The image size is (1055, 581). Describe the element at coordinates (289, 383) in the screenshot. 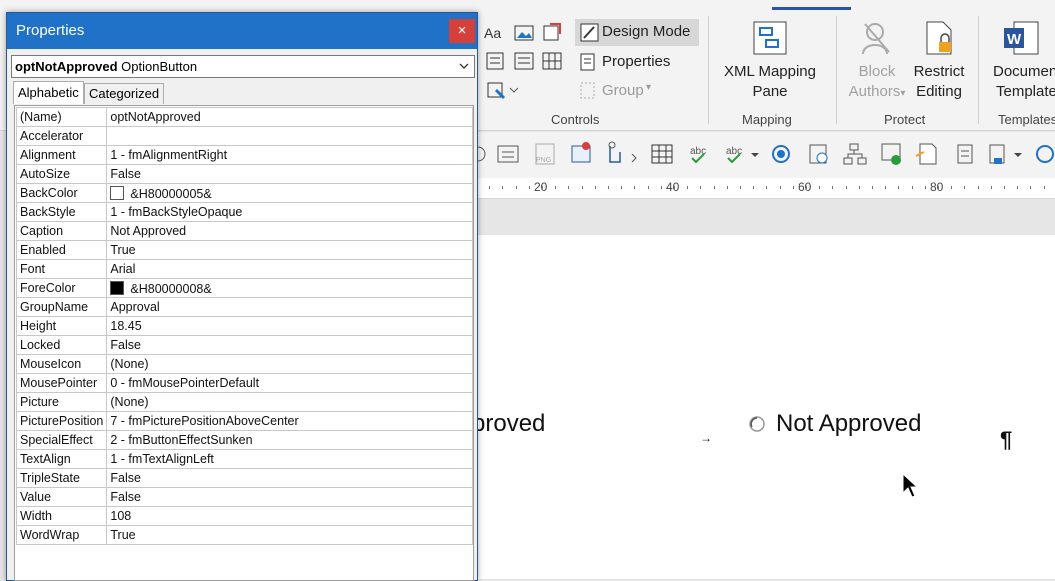

I see `property-value: 0 - fmMousePointerDefault` at that location.